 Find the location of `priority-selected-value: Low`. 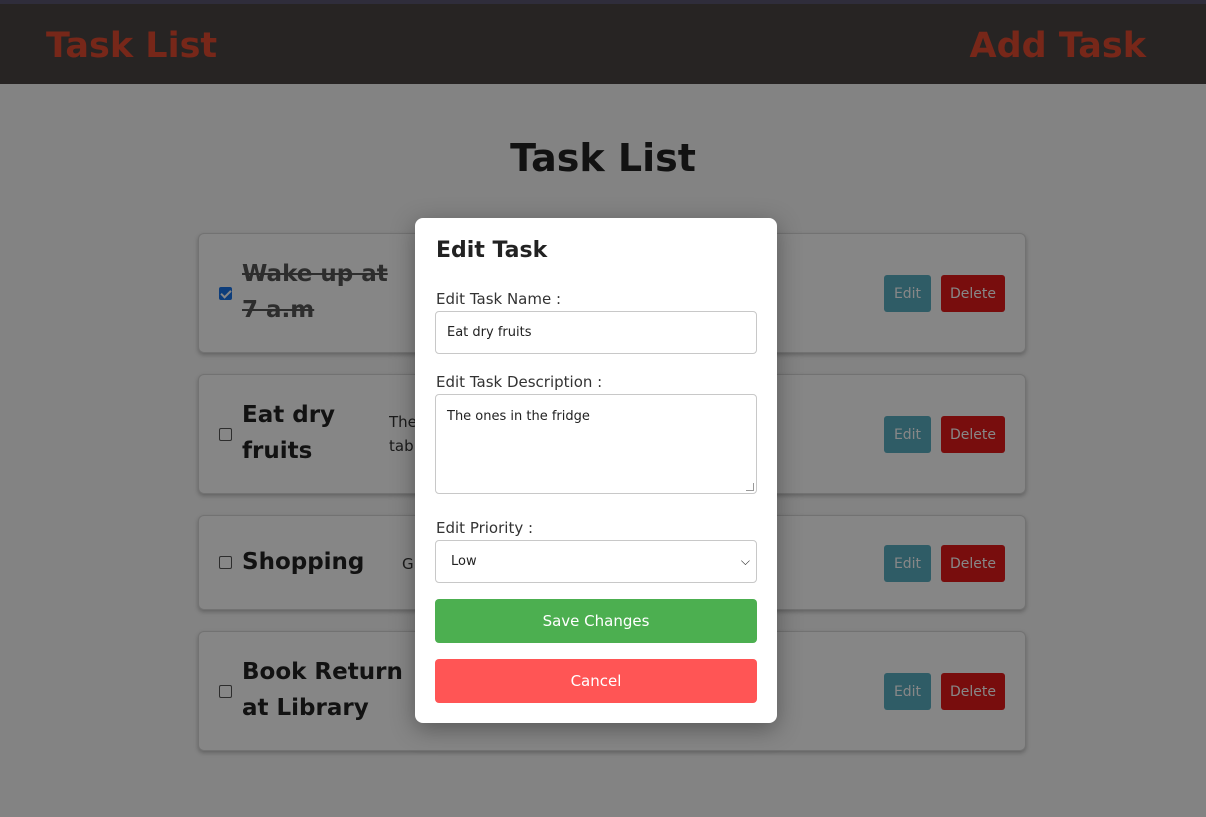

priority-selected-value: Low is located at coordinates (464, 561).